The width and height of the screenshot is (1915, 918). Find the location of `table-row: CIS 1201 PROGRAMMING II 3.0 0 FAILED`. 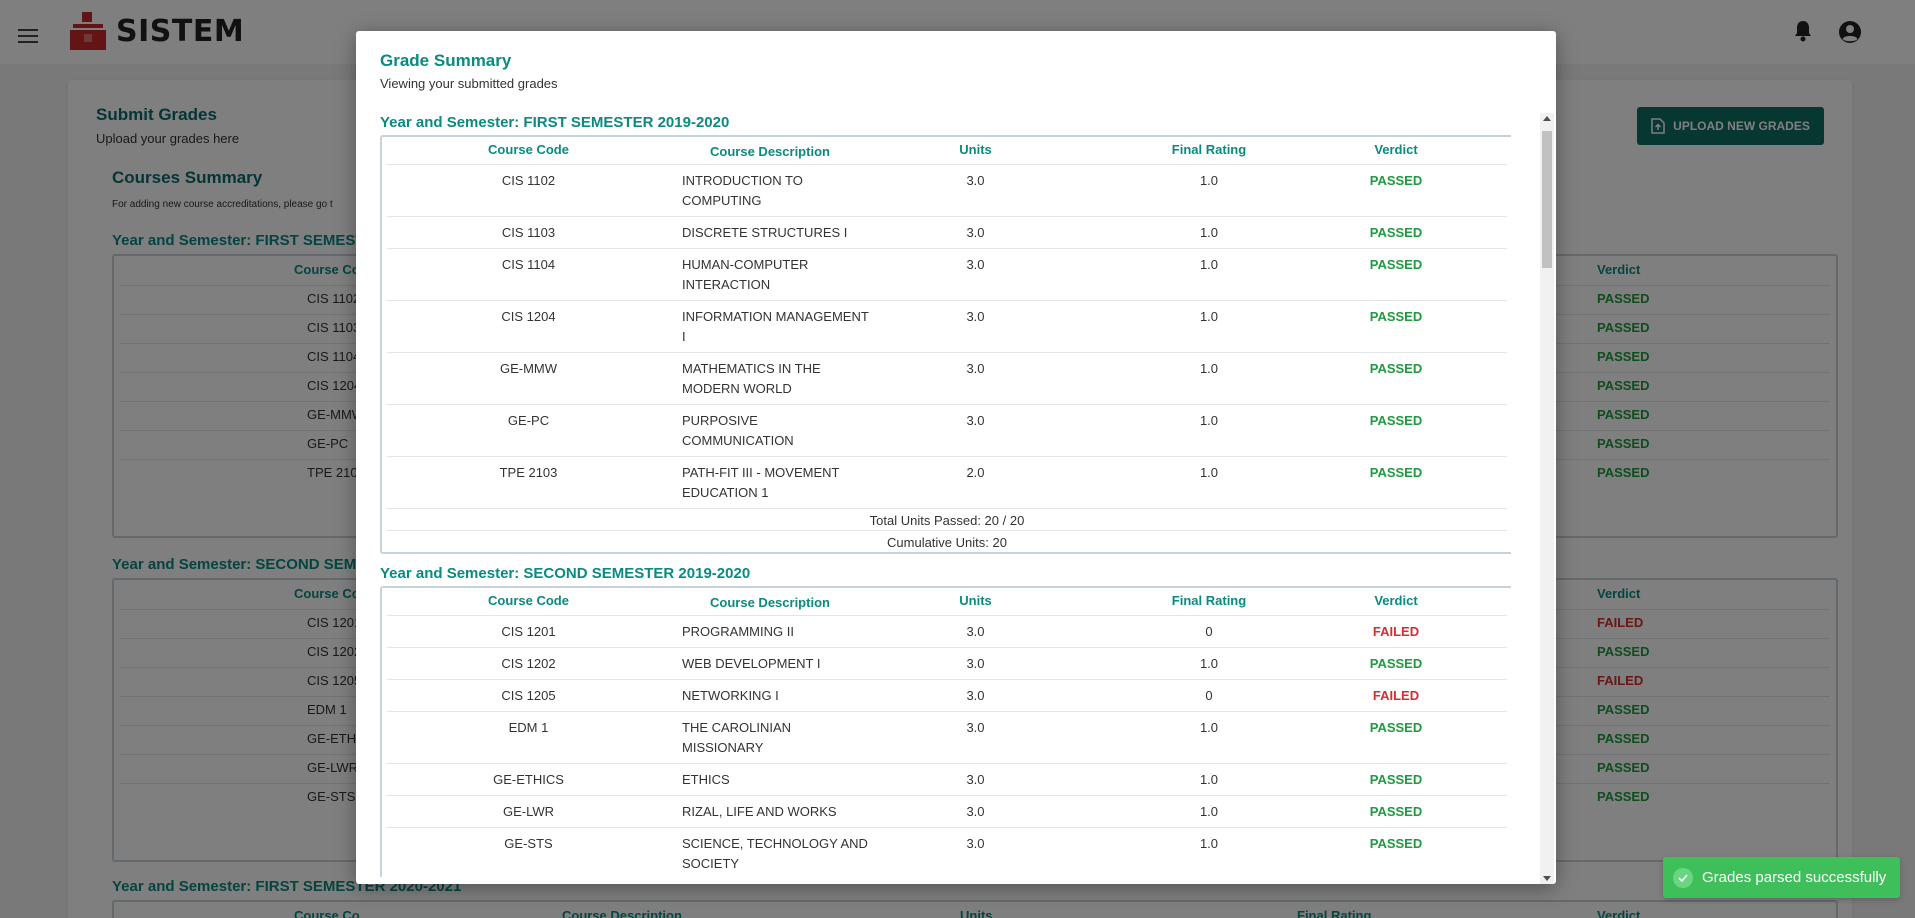

table-row: CIS 1201 PROGRAMMING II 3.0 0 FAILED is located at coordinates (947, 632).